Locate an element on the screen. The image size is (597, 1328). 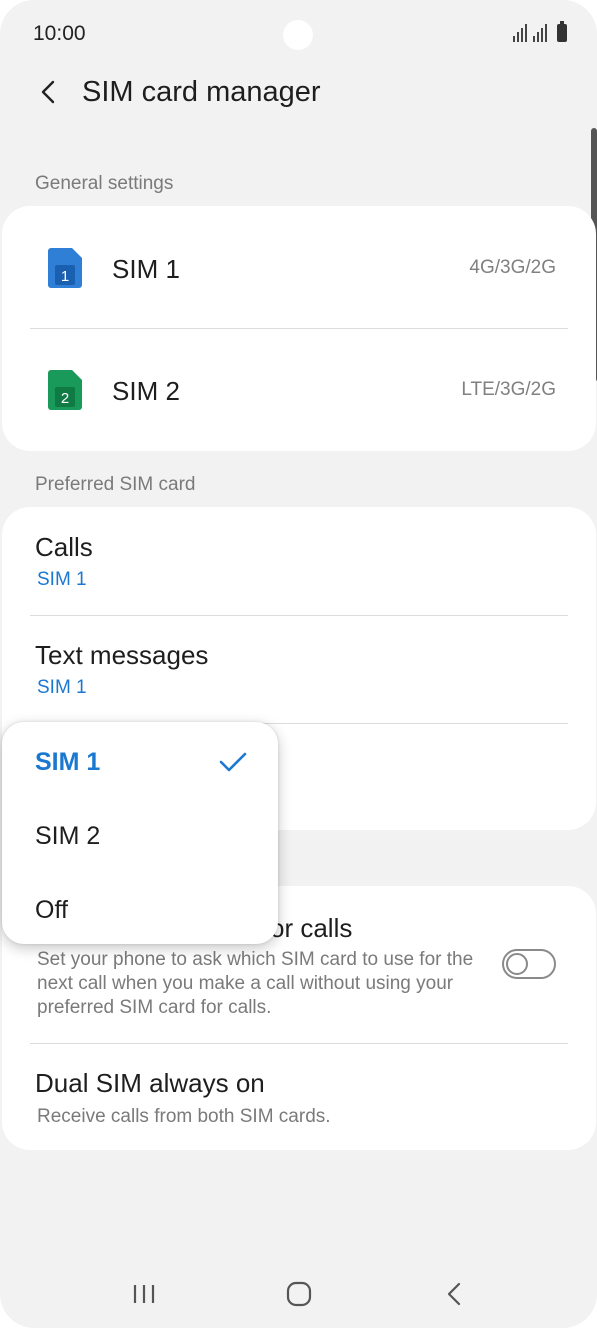
dropdown-option-off: Off is located at coordinates (140, 909).